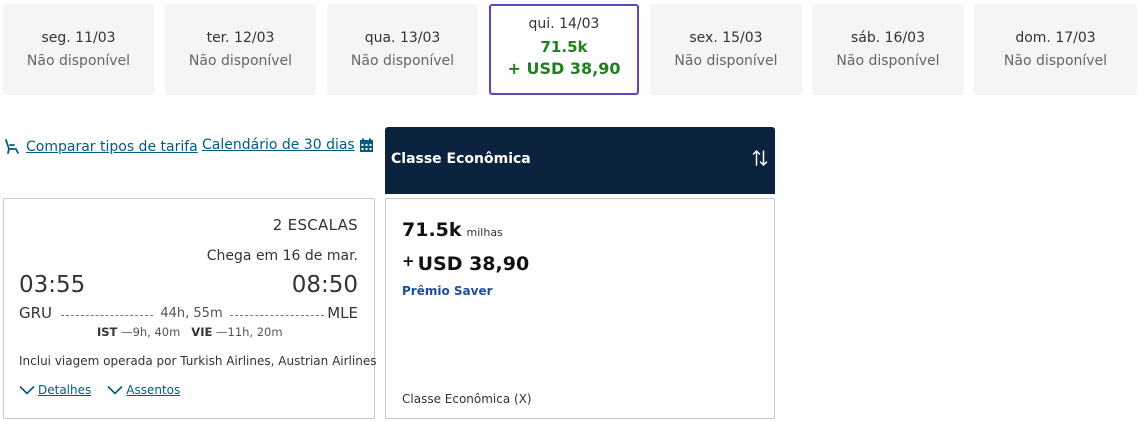 This screenshot has height=421, width=1139. I want to click on layover-time: 11h, 20m, so click(255, 332).